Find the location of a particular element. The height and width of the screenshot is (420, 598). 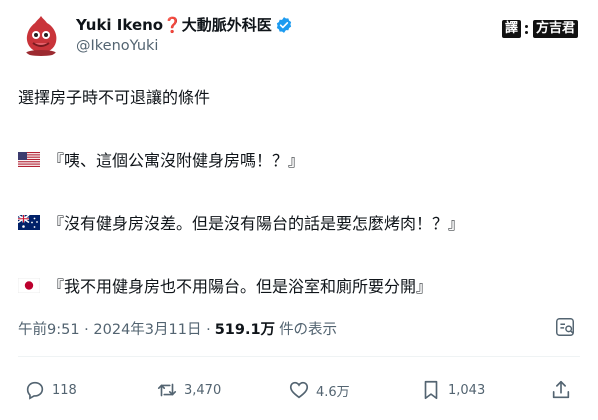

translator-watermark: 譯 方吉君 is located at coordinates (539, 29).